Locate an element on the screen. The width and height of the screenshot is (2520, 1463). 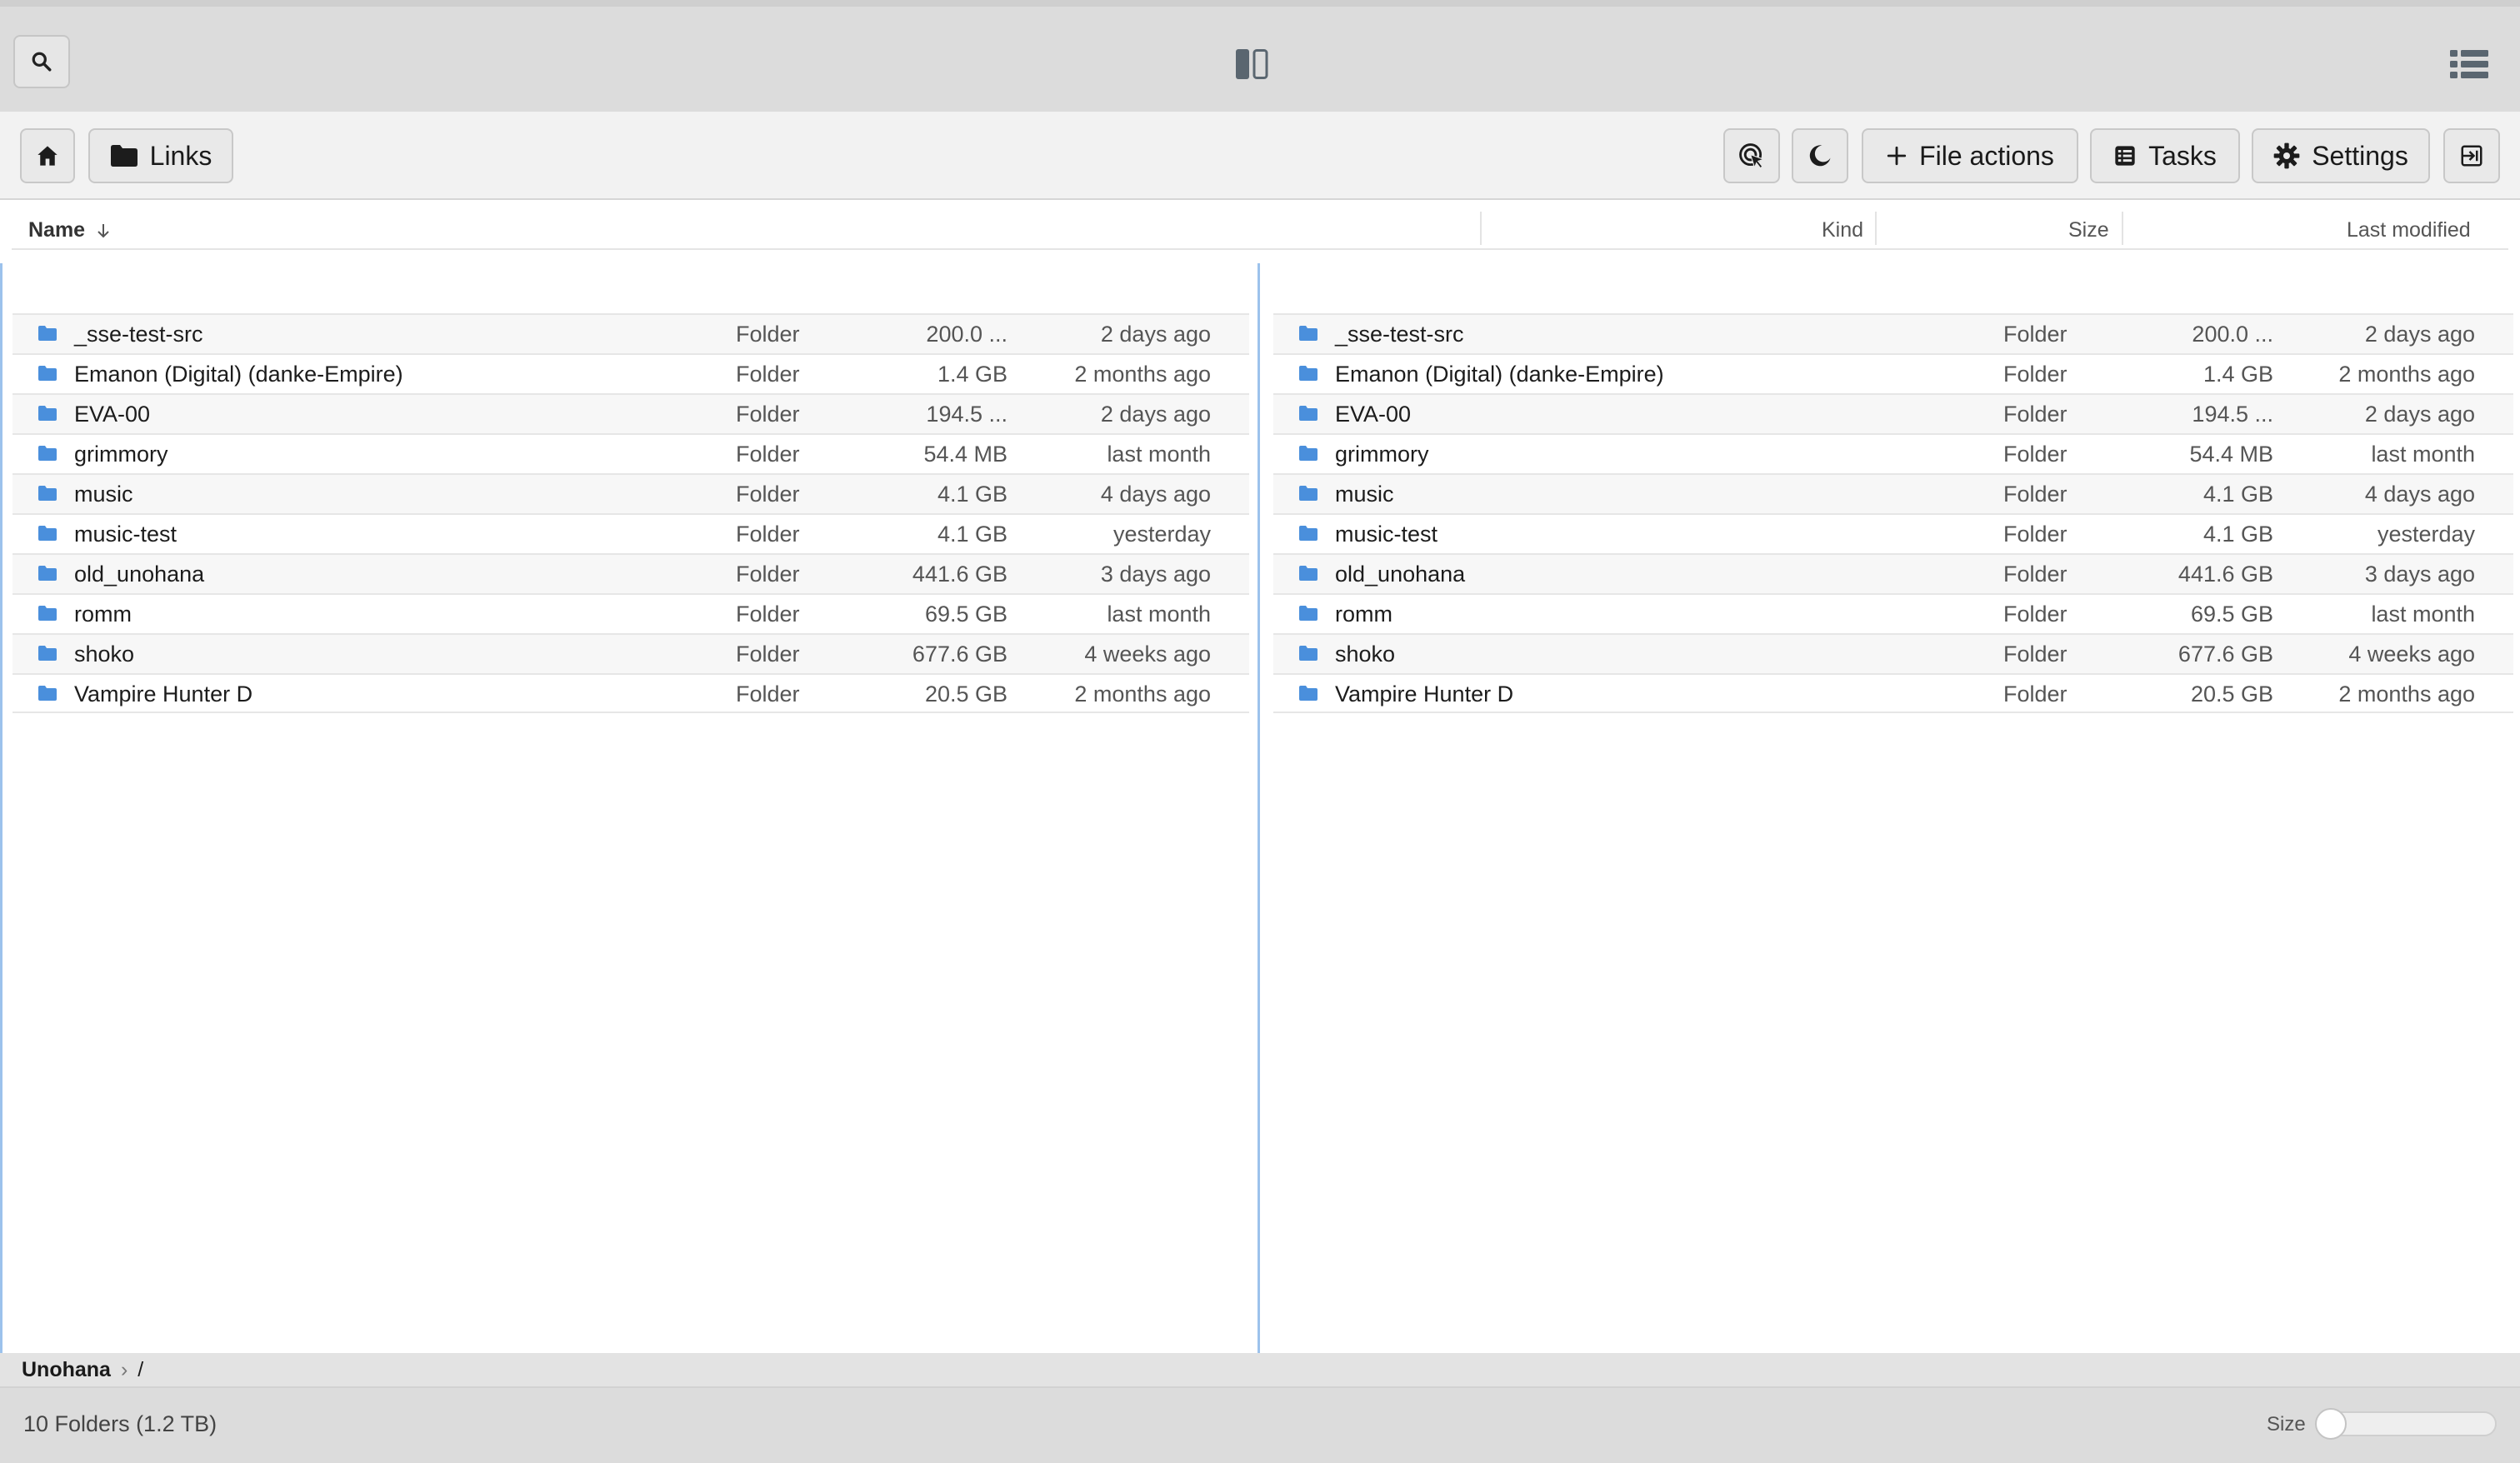
column-size-header: Size is located at coordinates (2088, 230).